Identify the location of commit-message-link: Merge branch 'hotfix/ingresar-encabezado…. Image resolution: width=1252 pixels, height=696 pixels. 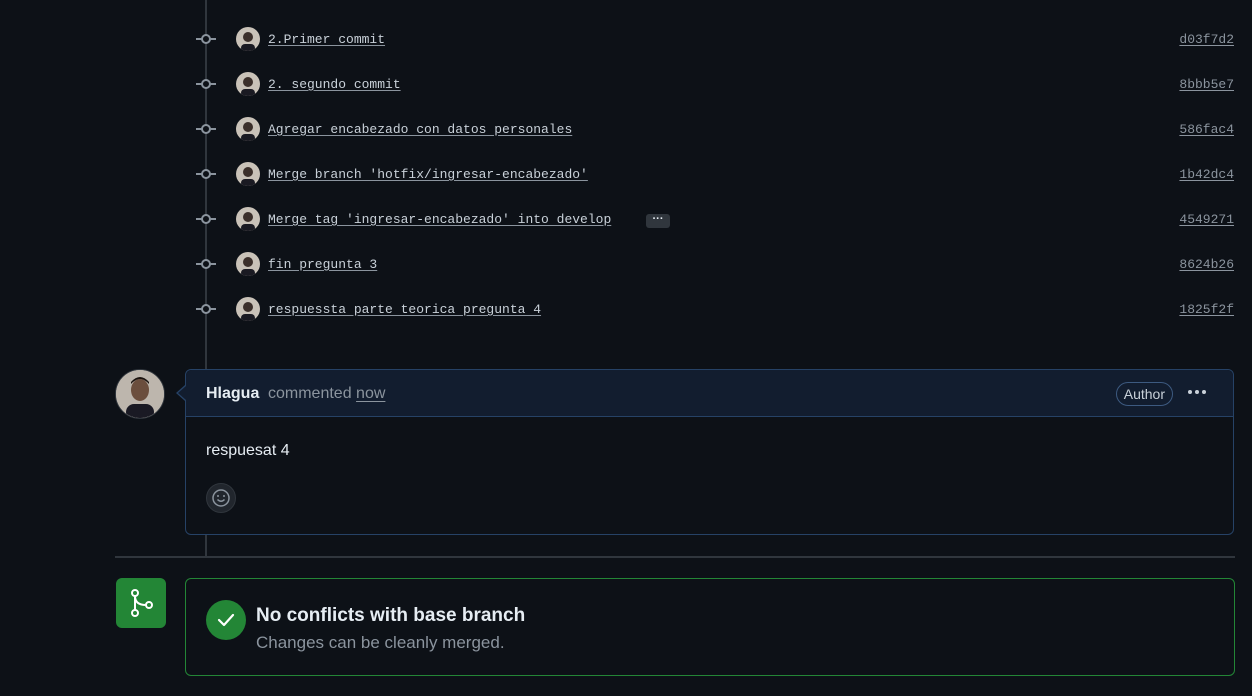
(428, 174).